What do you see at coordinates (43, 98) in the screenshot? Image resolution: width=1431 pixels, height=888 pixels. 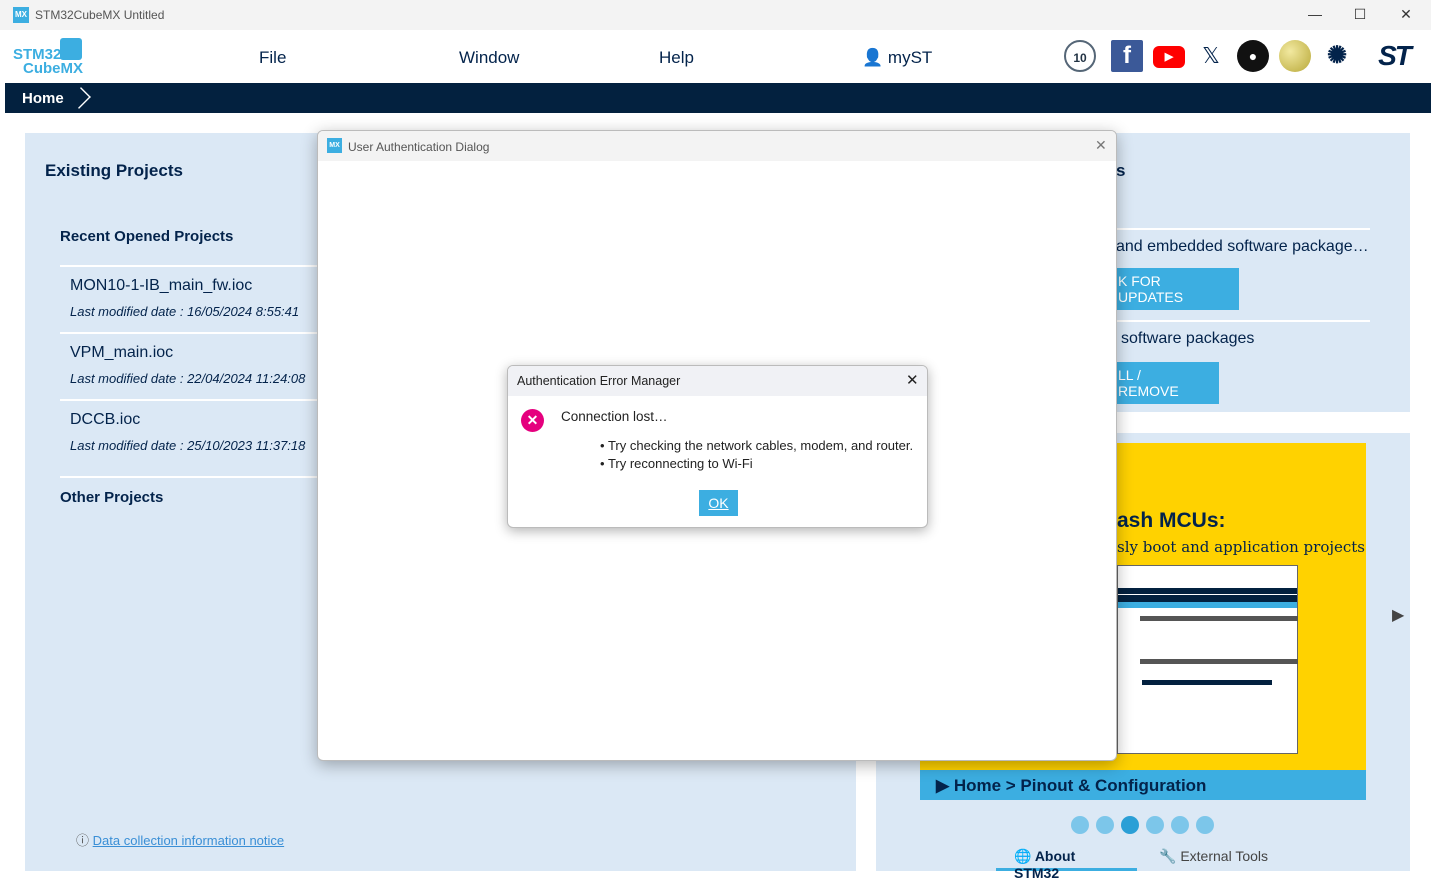 I see `breadcrumb-home: Home` at bounding box center [43, 98].